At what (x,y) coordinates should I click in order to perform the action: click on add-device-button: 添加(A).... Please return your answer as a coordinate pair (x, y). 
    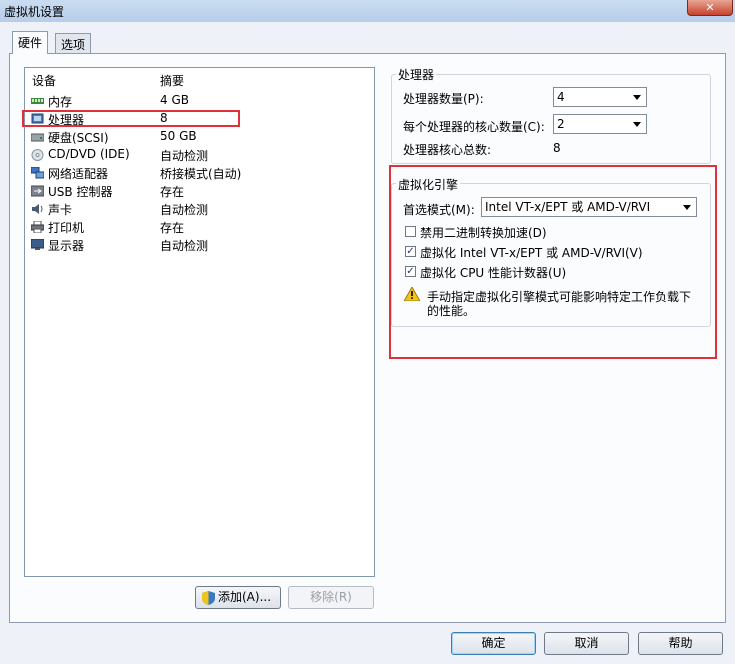
    Looking at the image, I should click on (238, 597).